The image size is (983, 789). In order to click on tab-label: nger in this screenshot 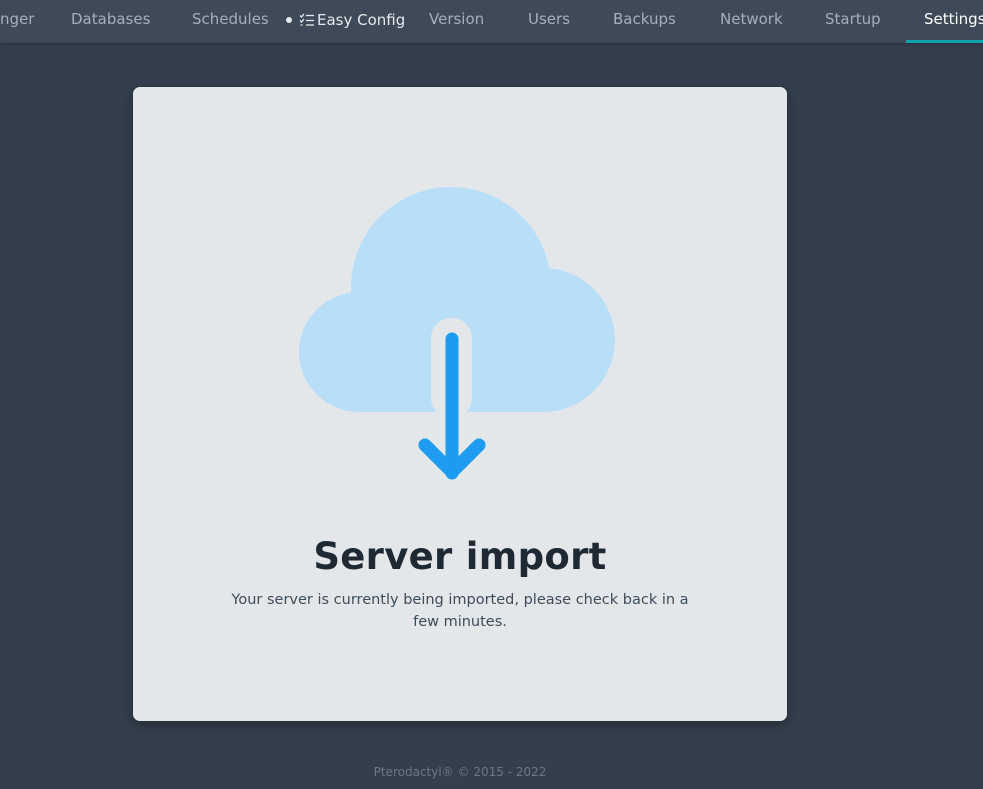, I will do `click(17, 19)`.